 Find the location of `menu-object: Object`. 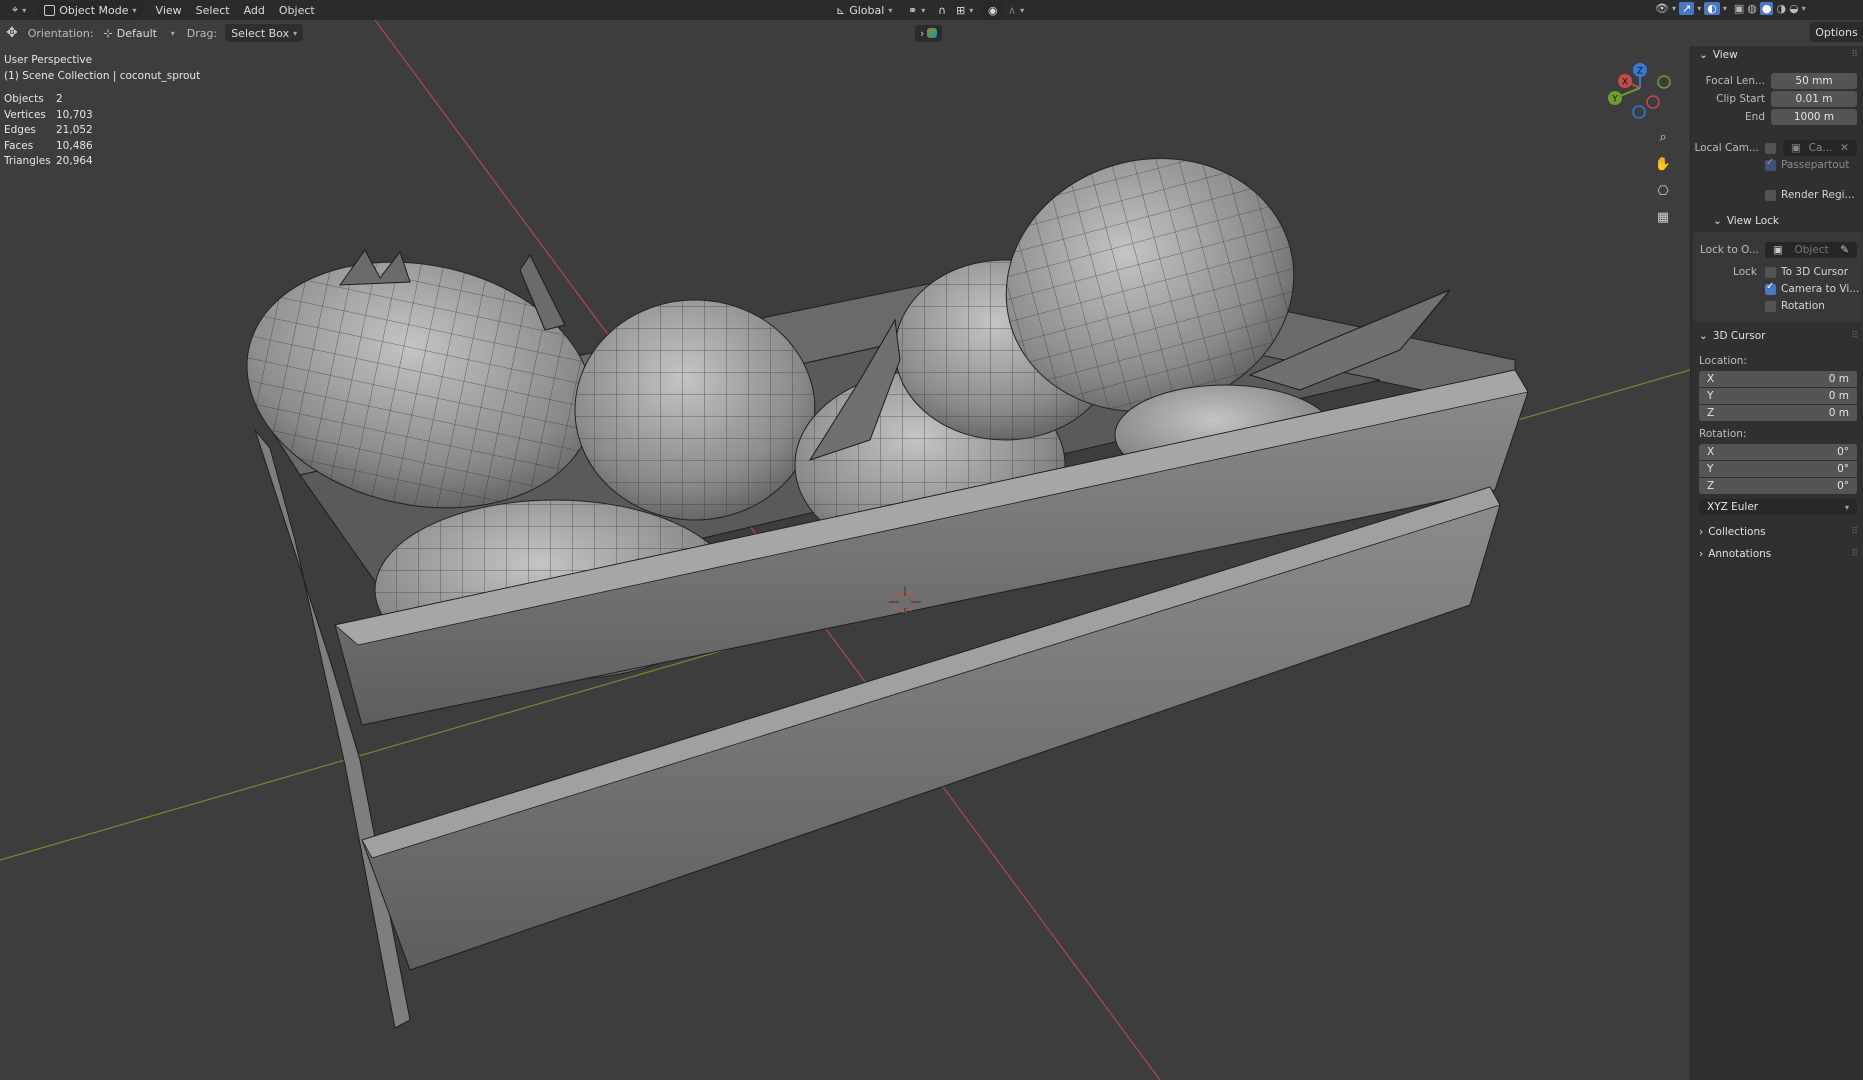

menu-object: Object is located at coordinates (297, 10).